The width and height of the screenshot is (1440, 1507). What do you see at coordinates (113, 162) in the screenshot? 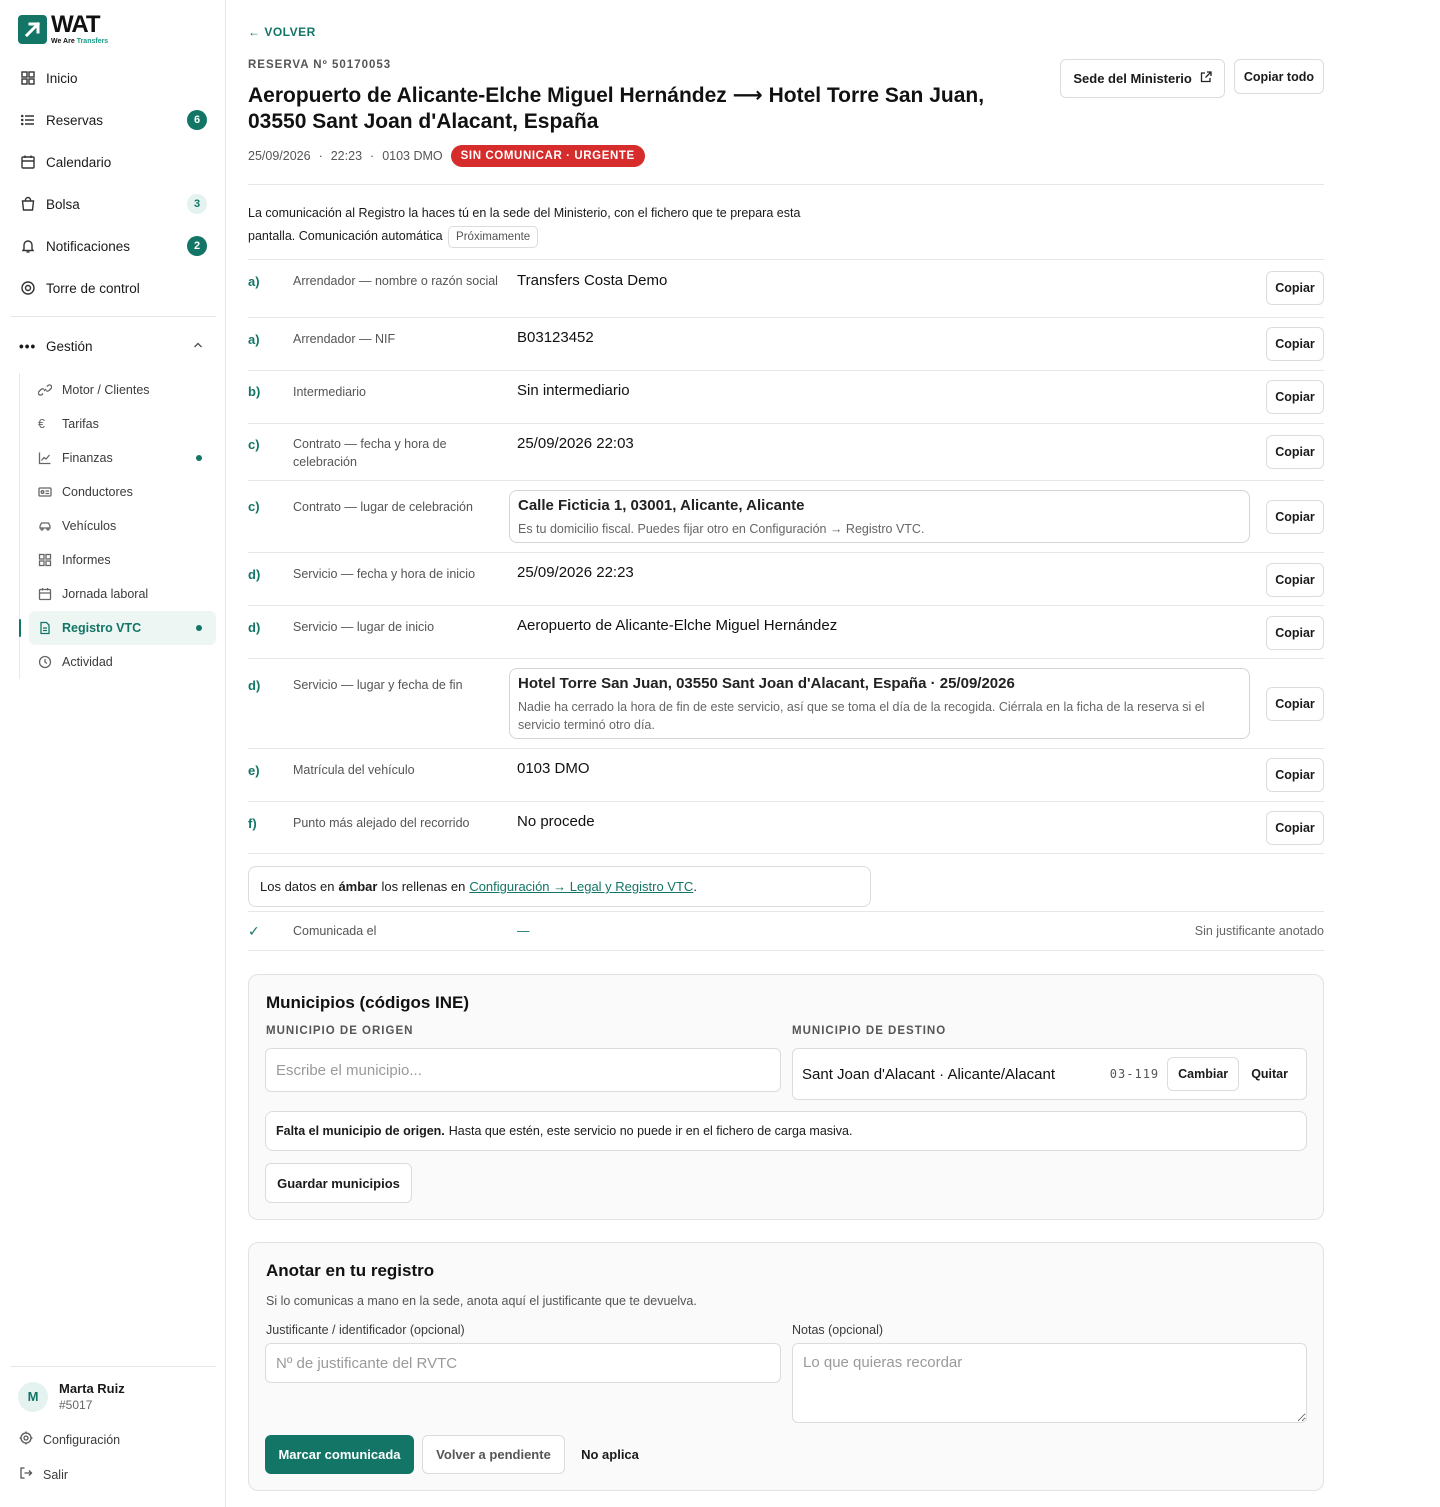
I see `nav-item-calendario: Calendario` at bounding box center [113, 162].